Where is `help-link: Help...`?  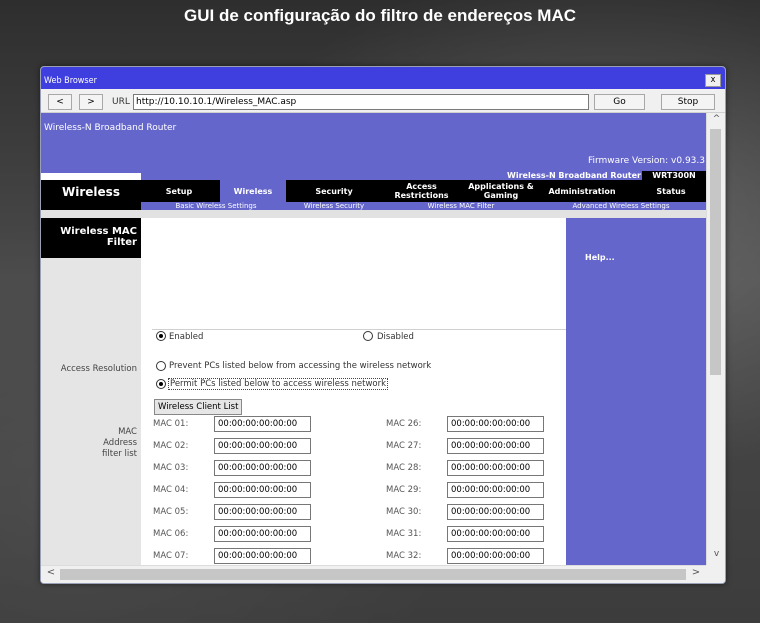
help-link: Help... is located at coordinates (600, 257).